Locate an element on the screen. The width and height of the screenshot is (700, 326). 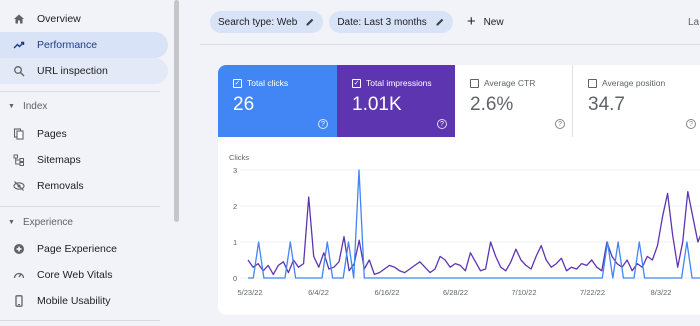
metric-total-impressions: ✓ Total impressions 1.01K ? is located at coordinates (396, 101).